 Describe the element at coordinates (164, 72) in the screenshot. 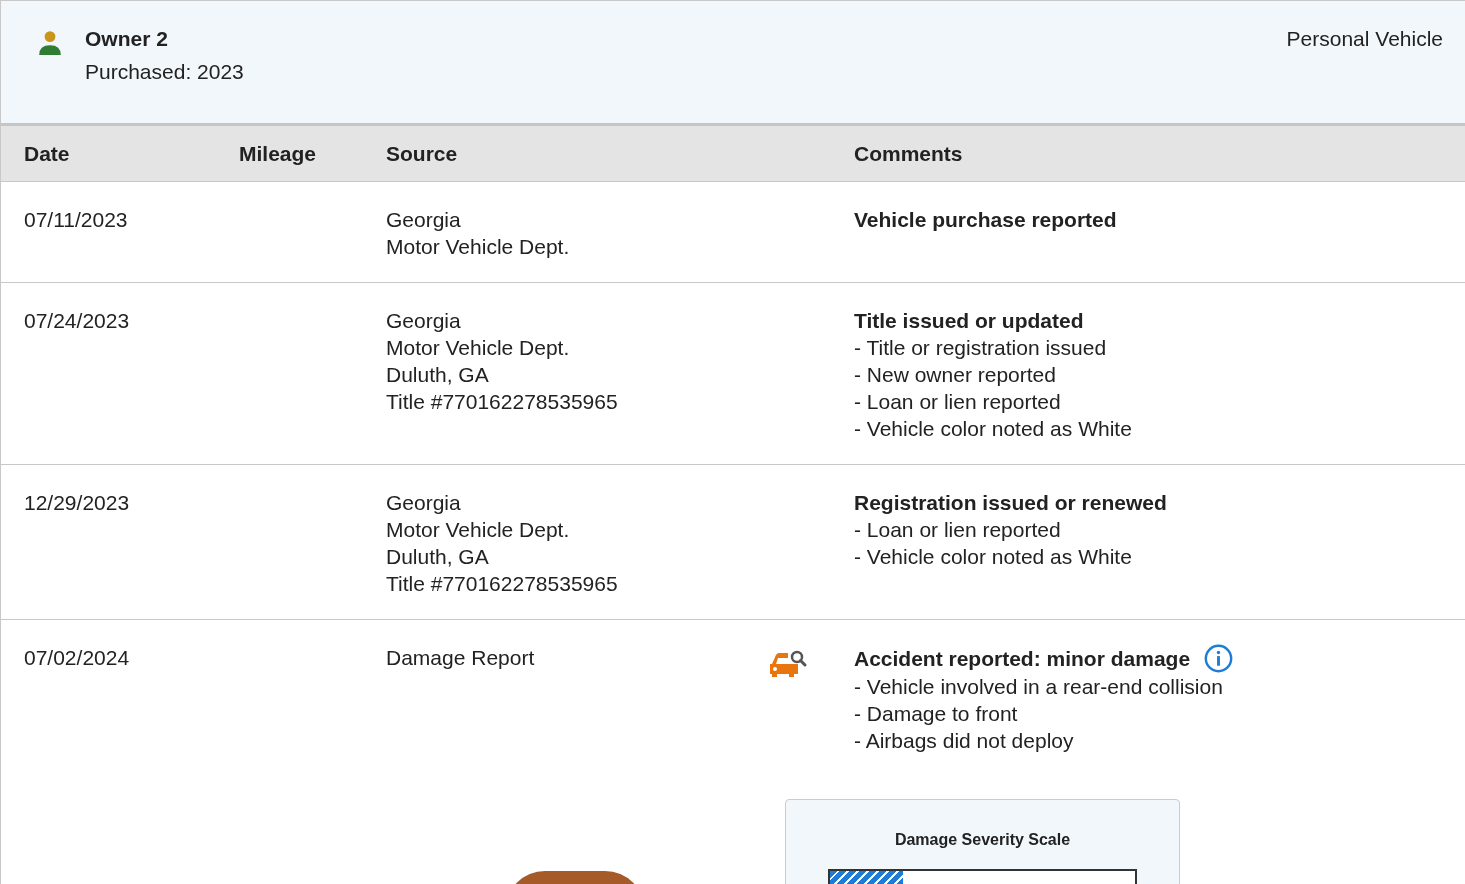

I see `purchase-year: Purchased: 2023` at that location.